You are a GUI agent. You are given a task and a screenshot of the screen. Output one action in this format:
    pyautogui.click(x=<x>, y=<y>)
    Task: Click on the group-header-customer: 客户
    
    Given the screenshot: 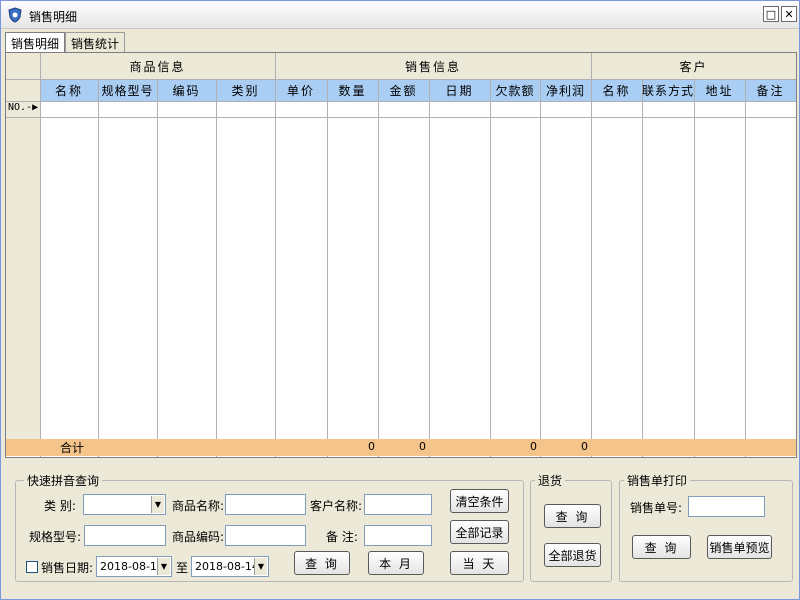 What is the action you would take?
    pyautogui.click(x=693, y=66)
    